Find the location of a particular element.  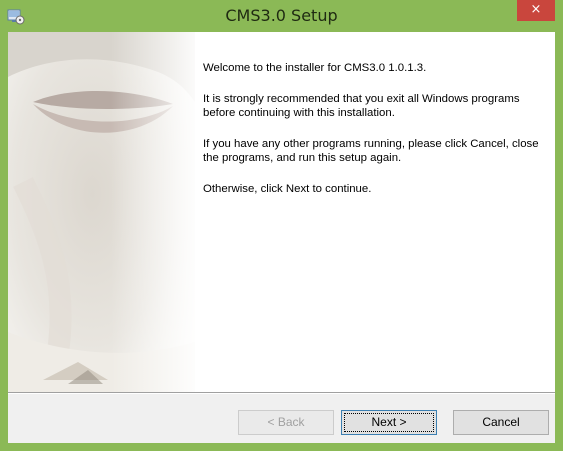

separator is located at coordinates (281, 393).